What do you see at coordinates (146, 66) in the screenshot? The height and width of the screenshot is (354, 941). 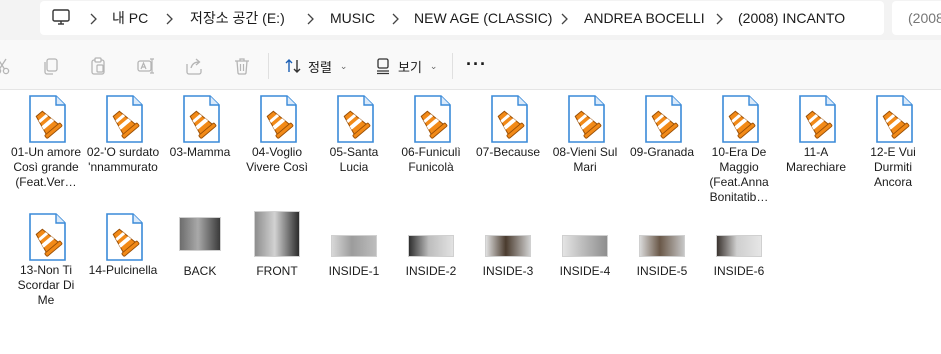 I see `rename-icon` at bounding box center [146, 66].